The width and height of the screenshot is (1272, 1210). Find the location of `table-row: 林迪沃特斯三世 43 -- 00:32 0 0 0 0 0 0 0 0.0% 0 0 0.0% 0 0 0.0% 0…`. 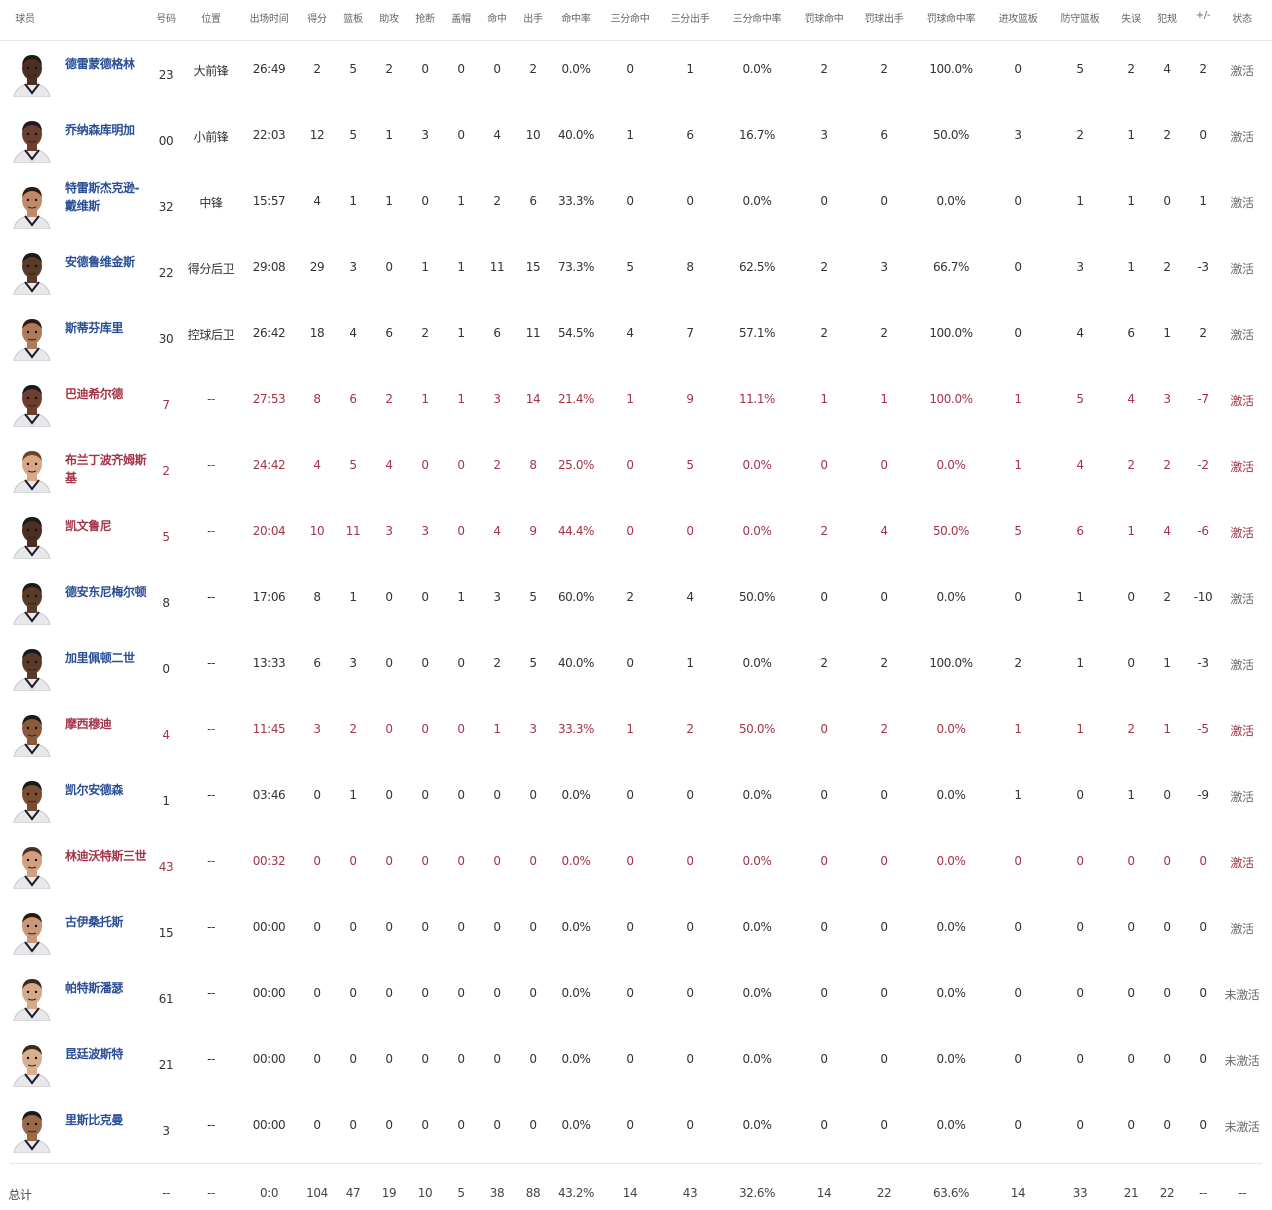

table-row: 林迪沃特斯三世 43 -- 00:32 0 0 0 0 0 0 0 0.0% 0 0 0.0% 0 0 0.0% 0… is located at coordinates (636, 866).